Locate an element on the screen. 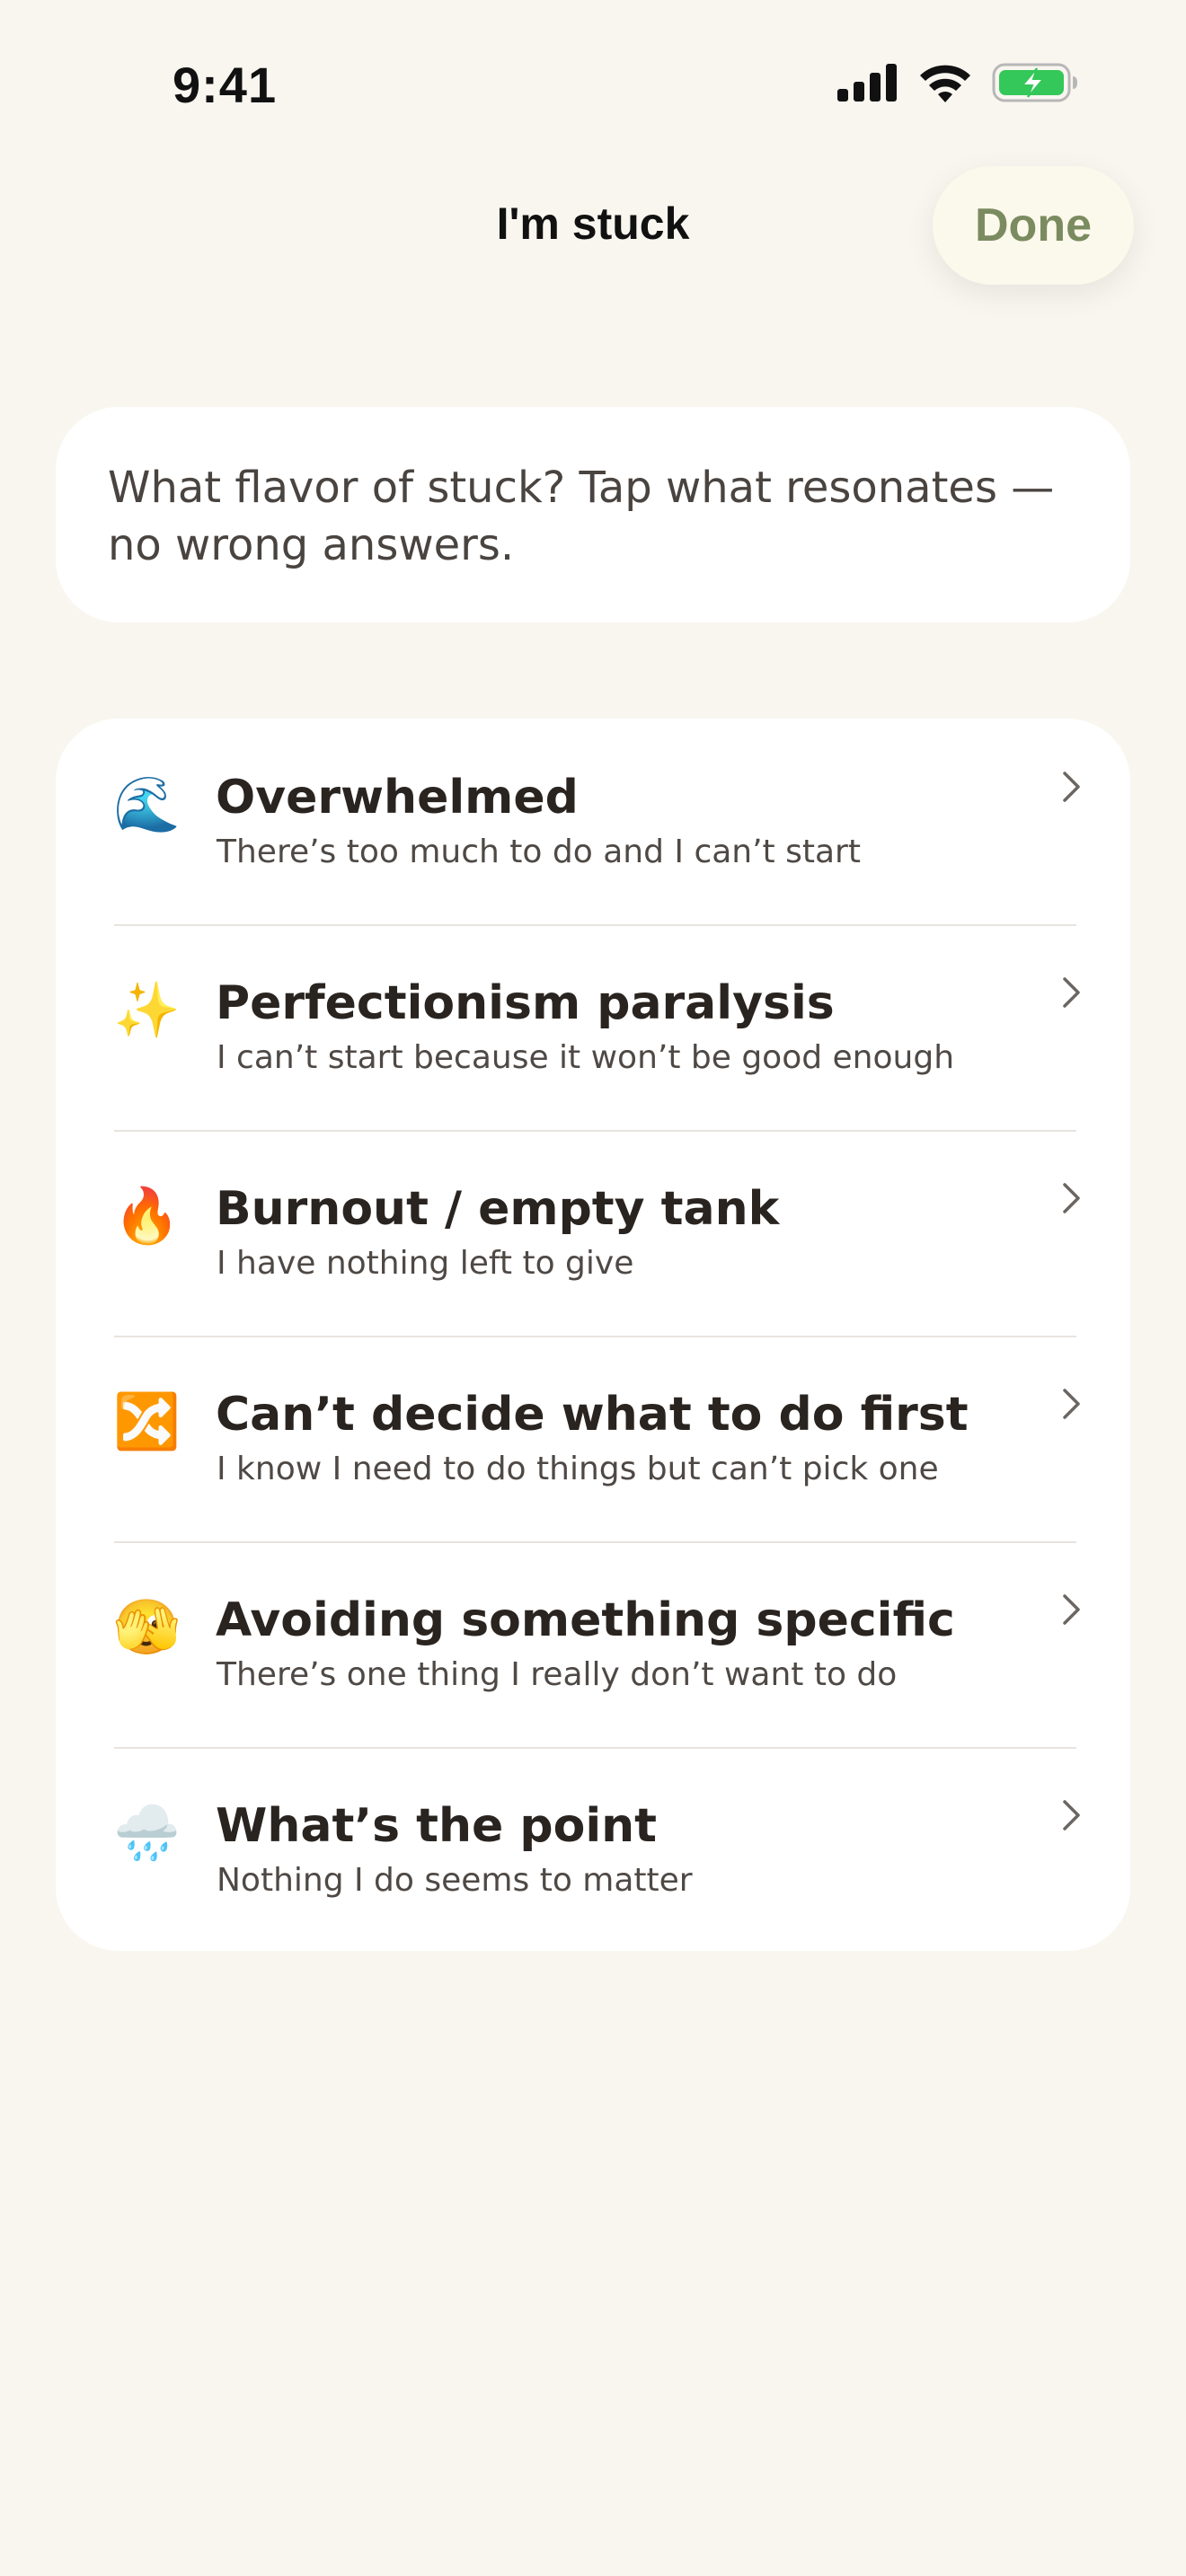  option-title: Burnout / empty tank is located at coordinates (498, 1209).